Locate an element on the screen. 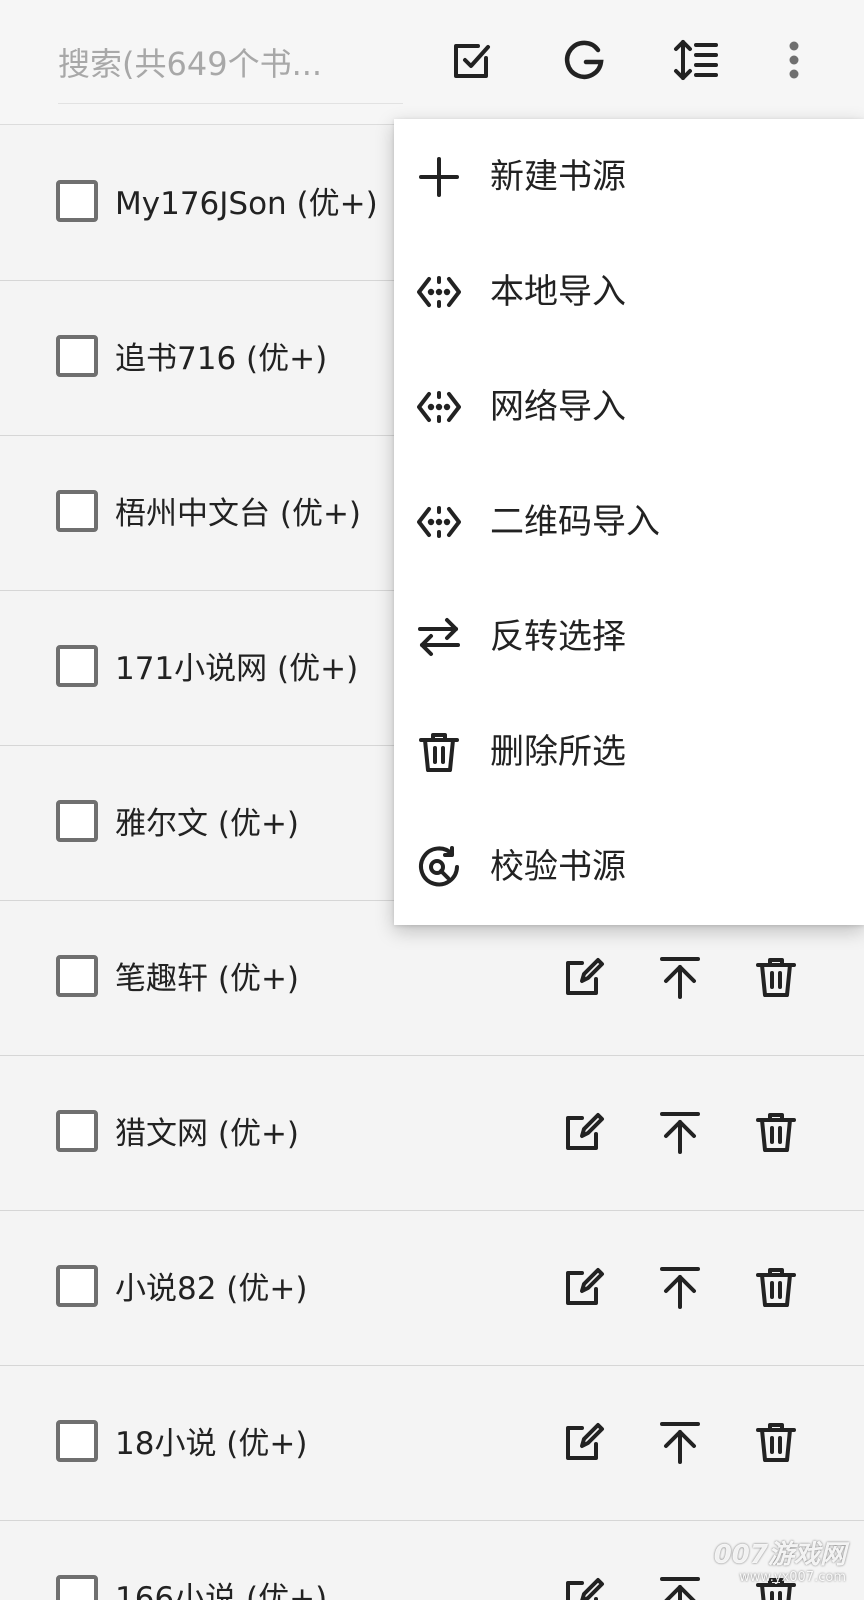  menu-item: 校验书源 is located at coordinates (629, 868).